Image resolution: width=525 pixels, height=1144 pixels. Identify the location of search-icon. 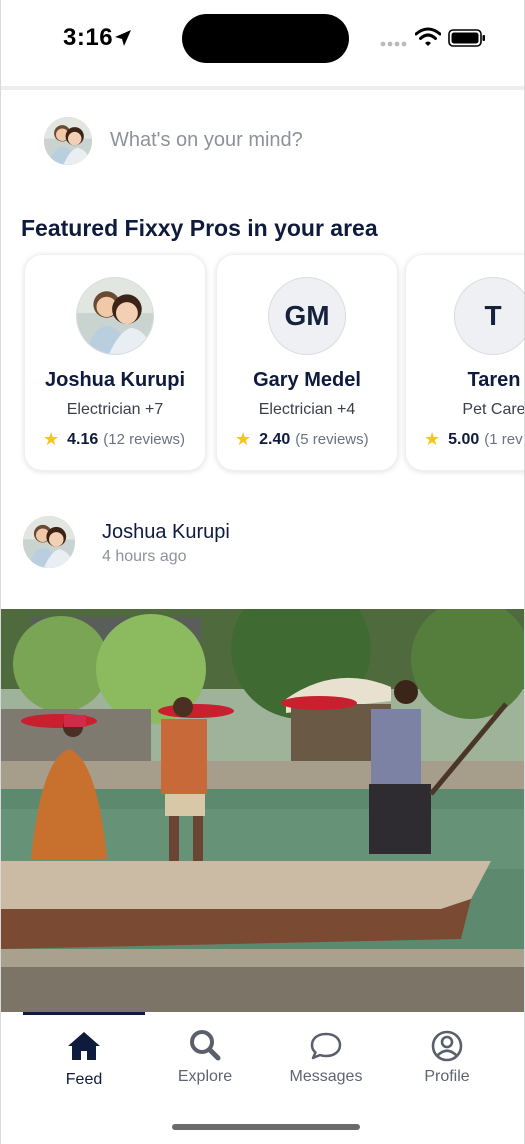
(205, 1045).